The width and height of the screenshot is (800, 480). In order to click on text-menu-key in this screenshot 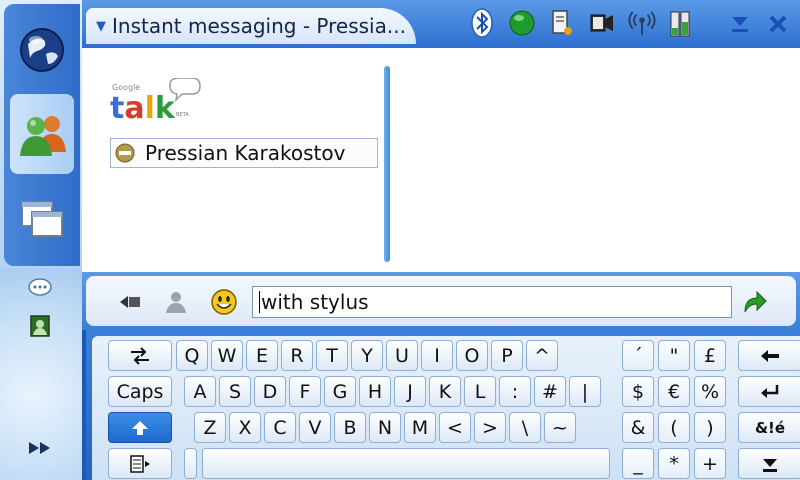, I will do `click(140, 463)`.